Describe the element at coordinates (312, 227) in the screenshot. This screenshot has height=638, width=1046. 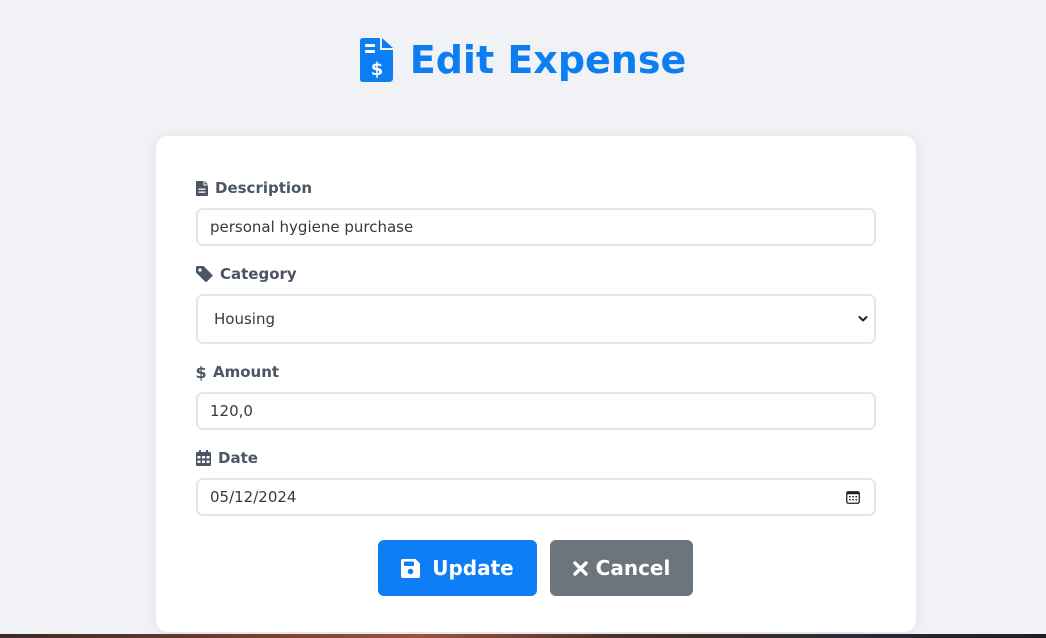
I see `description-value: personal hygiene purchase` at that location.